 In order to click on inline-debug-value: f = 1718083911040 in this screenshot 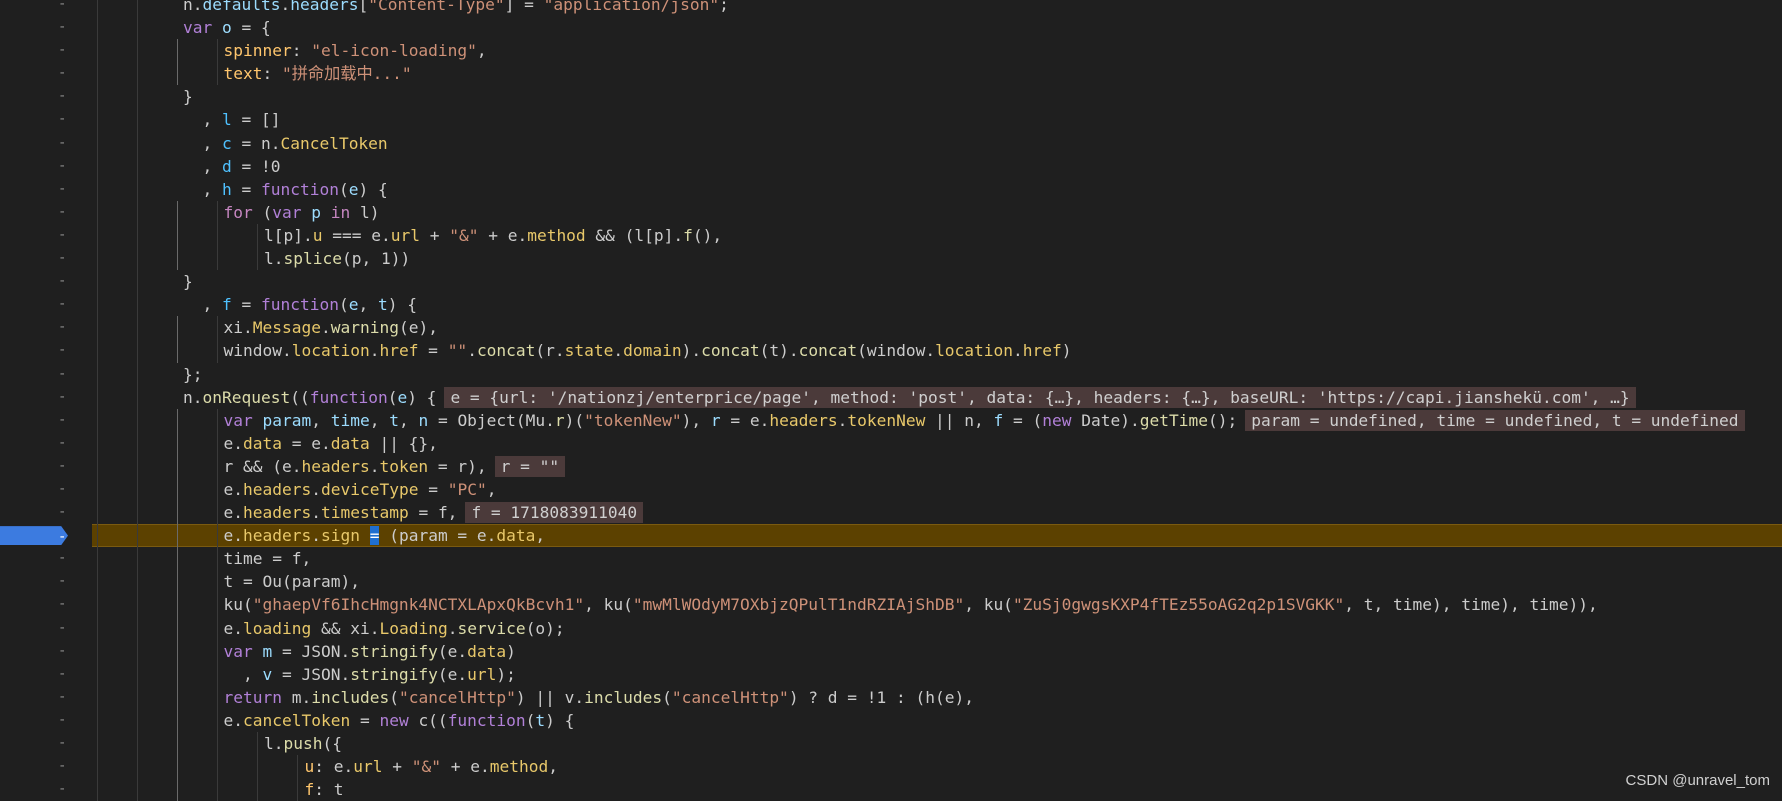, I will do `click(554, 513)`.